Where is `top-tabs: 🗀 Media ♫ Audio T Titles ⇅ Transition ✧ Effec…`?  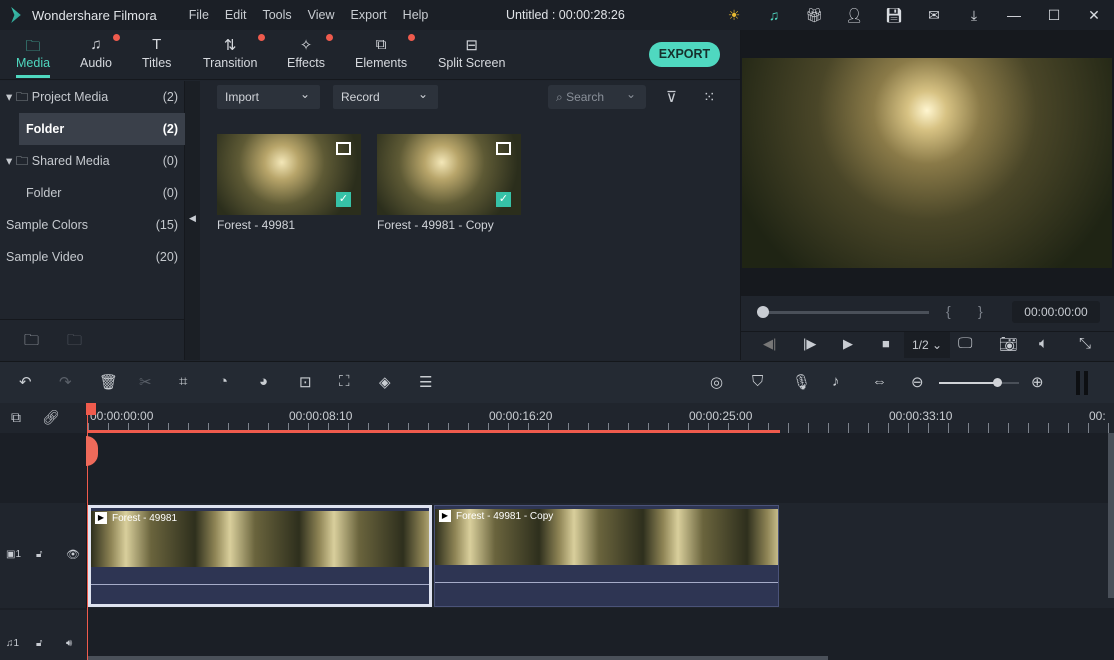 top-tabs: 🗀 Media ♫ Audio T Titles ⇅ Transition ✧ Effec… is located at coordinates (370, 55).